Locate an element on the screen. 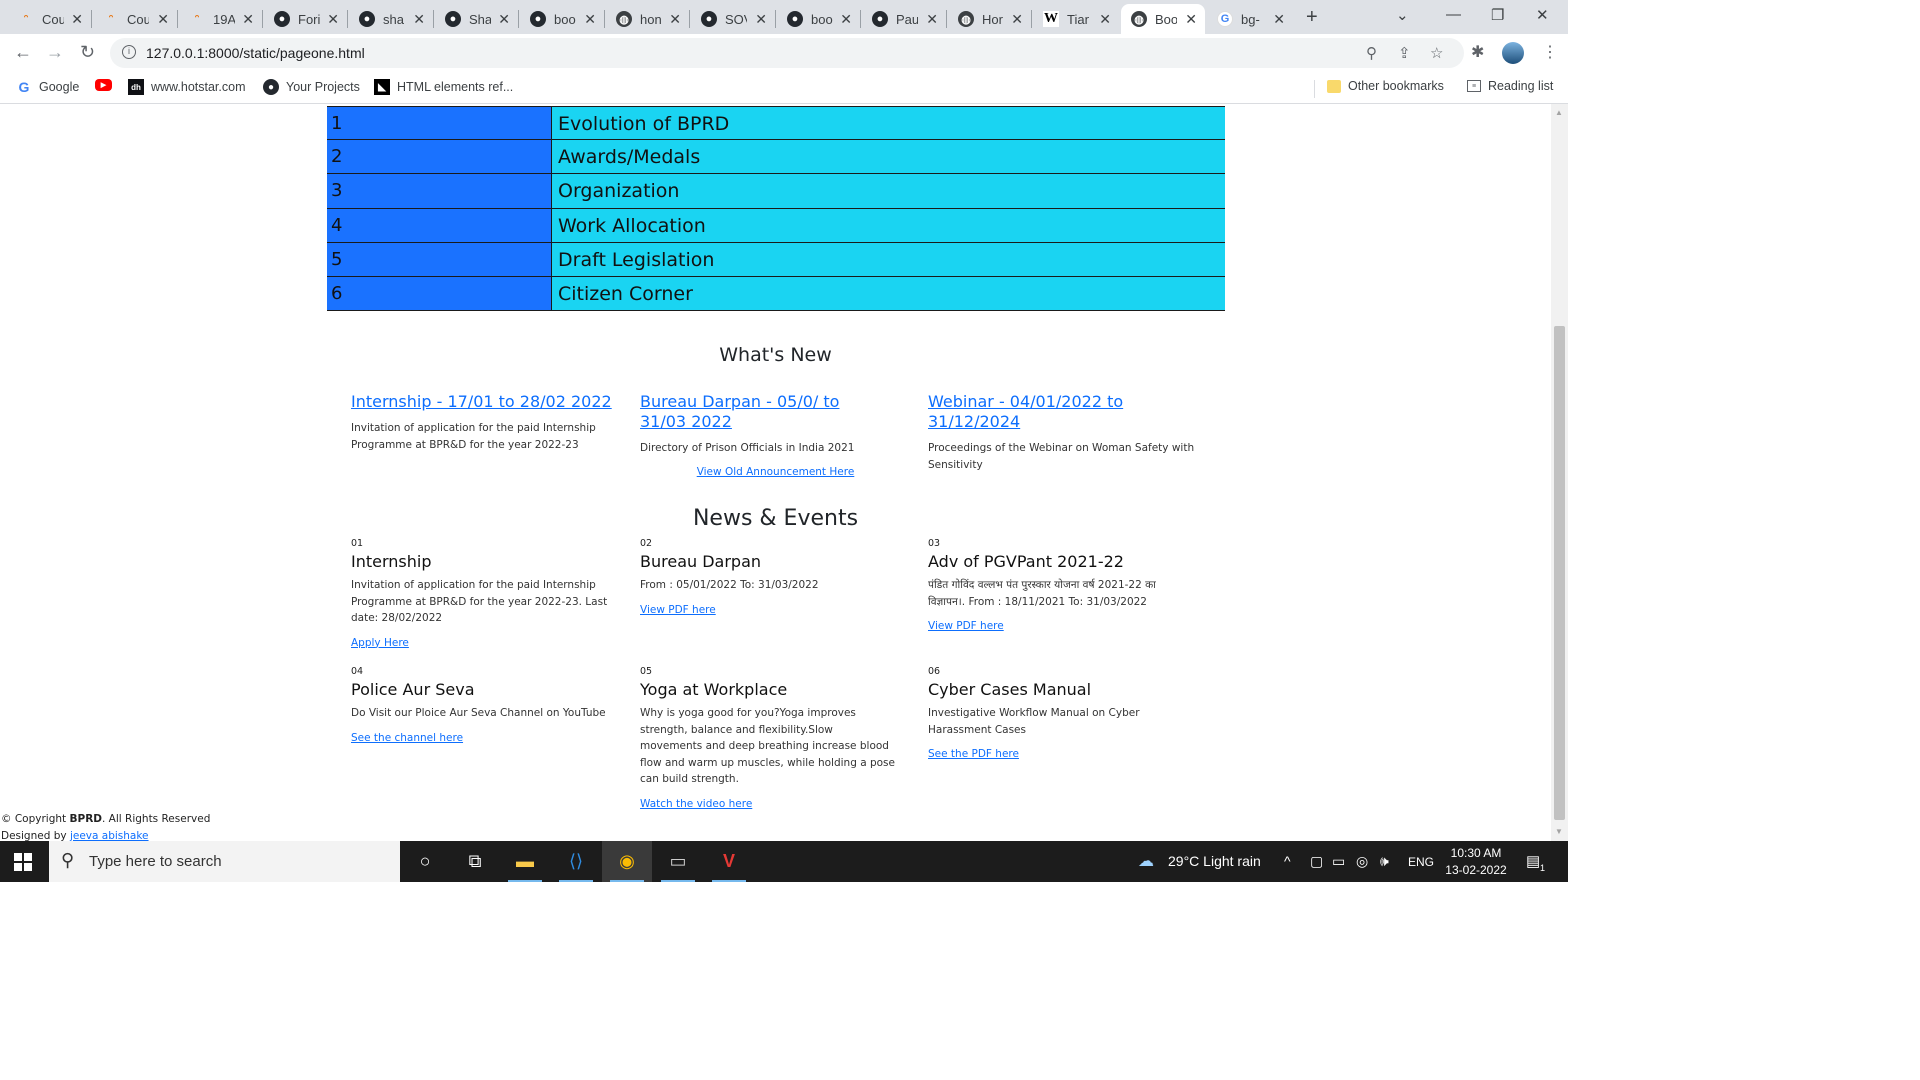  browser-tab: ● Pau ✕ is located at coordinates (904, 19).